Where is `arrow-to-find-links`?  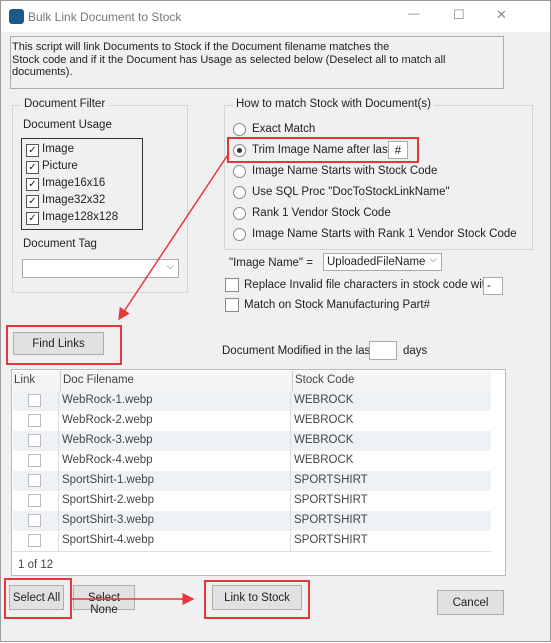 arrow-to-find-links is located at coordinates (174, 236).